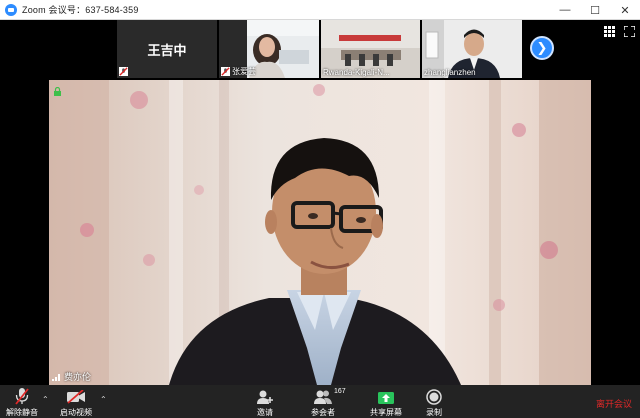 Image resolution: width=640 pixels, height=418 pixels. I want to click on fullscreen-icon, so click(629, 31).